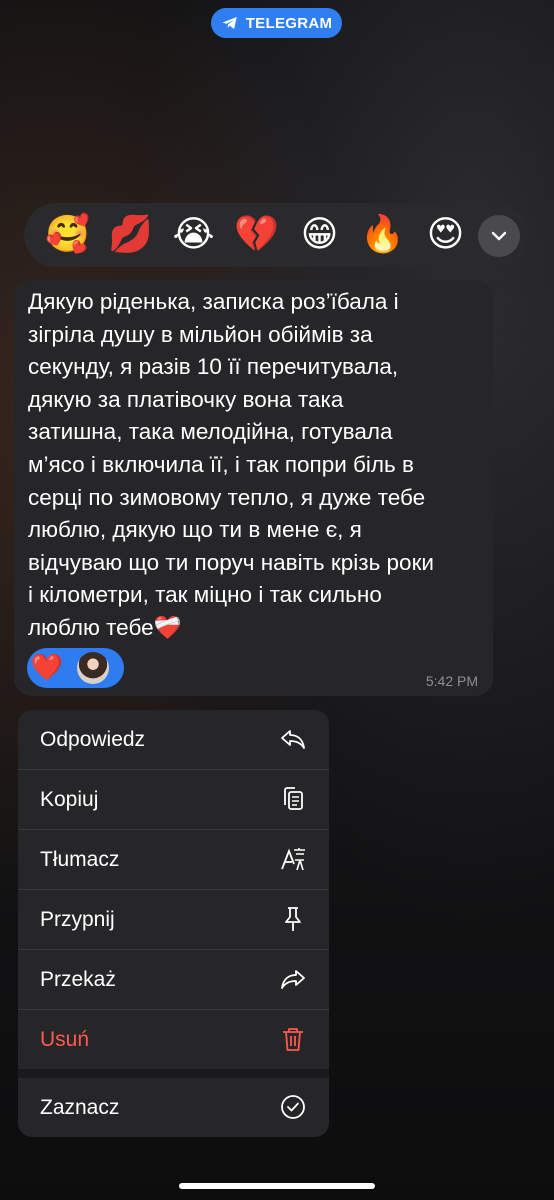 The width and height of the screenshot is (554, 1200). What do you see at coordinates (293, 798) in the screenshot?
I see `copy-icon` at bounding box center [293, 798].